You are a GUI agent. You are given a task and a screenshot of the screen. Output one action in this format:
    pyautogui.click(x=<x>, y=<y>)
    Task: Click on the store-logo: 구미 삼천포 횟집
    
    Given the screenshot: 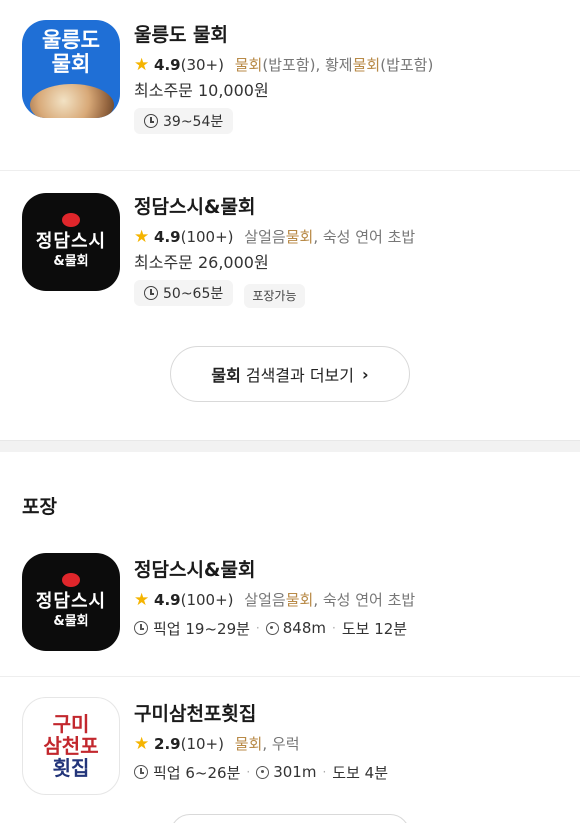 What is the action you would take?
    pyautogui.click(x=71, y=746)
    